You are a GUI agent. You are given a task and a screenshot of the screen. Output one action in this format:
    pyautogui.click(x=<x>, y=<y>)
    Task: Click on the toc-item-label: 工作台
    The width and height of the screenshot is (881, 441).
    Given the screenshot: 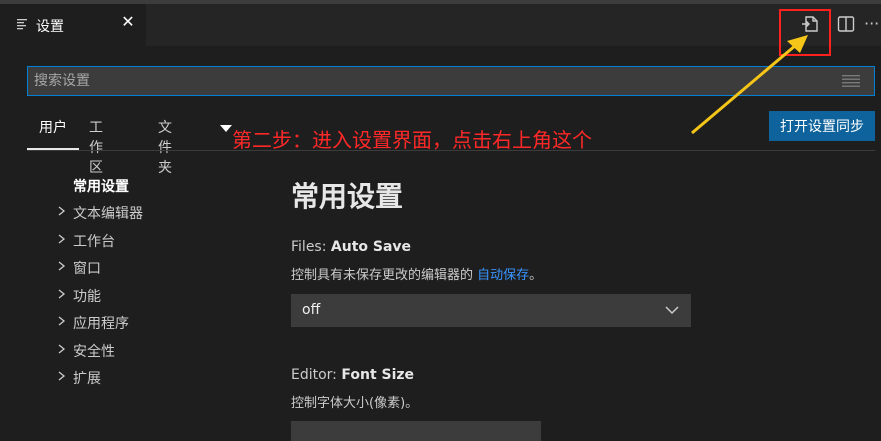 What is the action you would take?
    pyautogui.click(x=94, y=242)
    